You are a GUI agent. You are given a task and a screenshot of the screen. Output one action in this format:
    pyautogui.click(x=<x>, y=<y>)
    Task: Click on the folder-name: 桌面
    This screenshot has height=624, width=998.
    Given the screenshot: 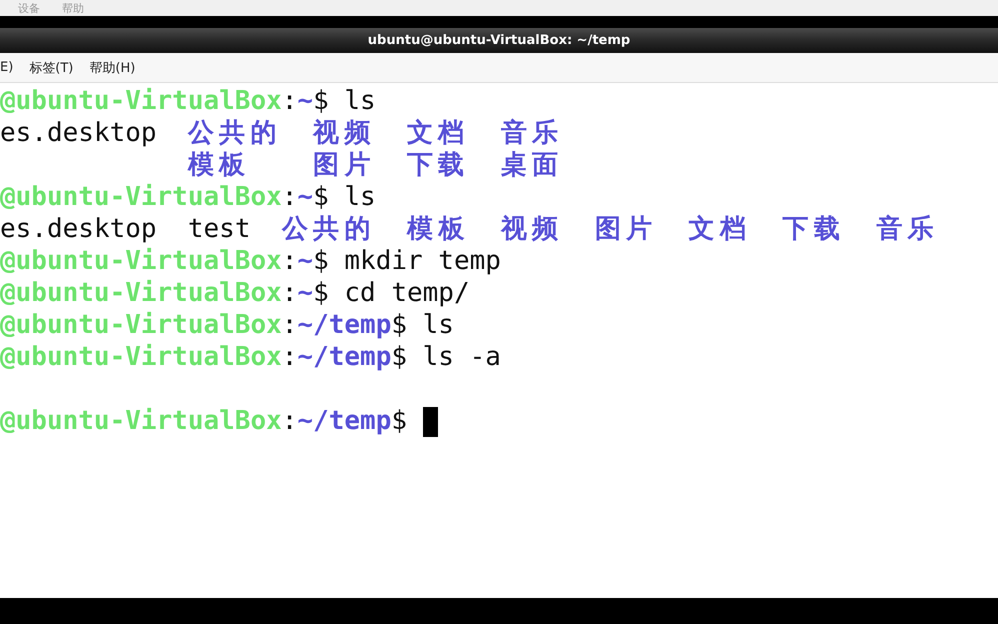 What is the action you would take?
    pyautogui.click(x=530, y=165)
    